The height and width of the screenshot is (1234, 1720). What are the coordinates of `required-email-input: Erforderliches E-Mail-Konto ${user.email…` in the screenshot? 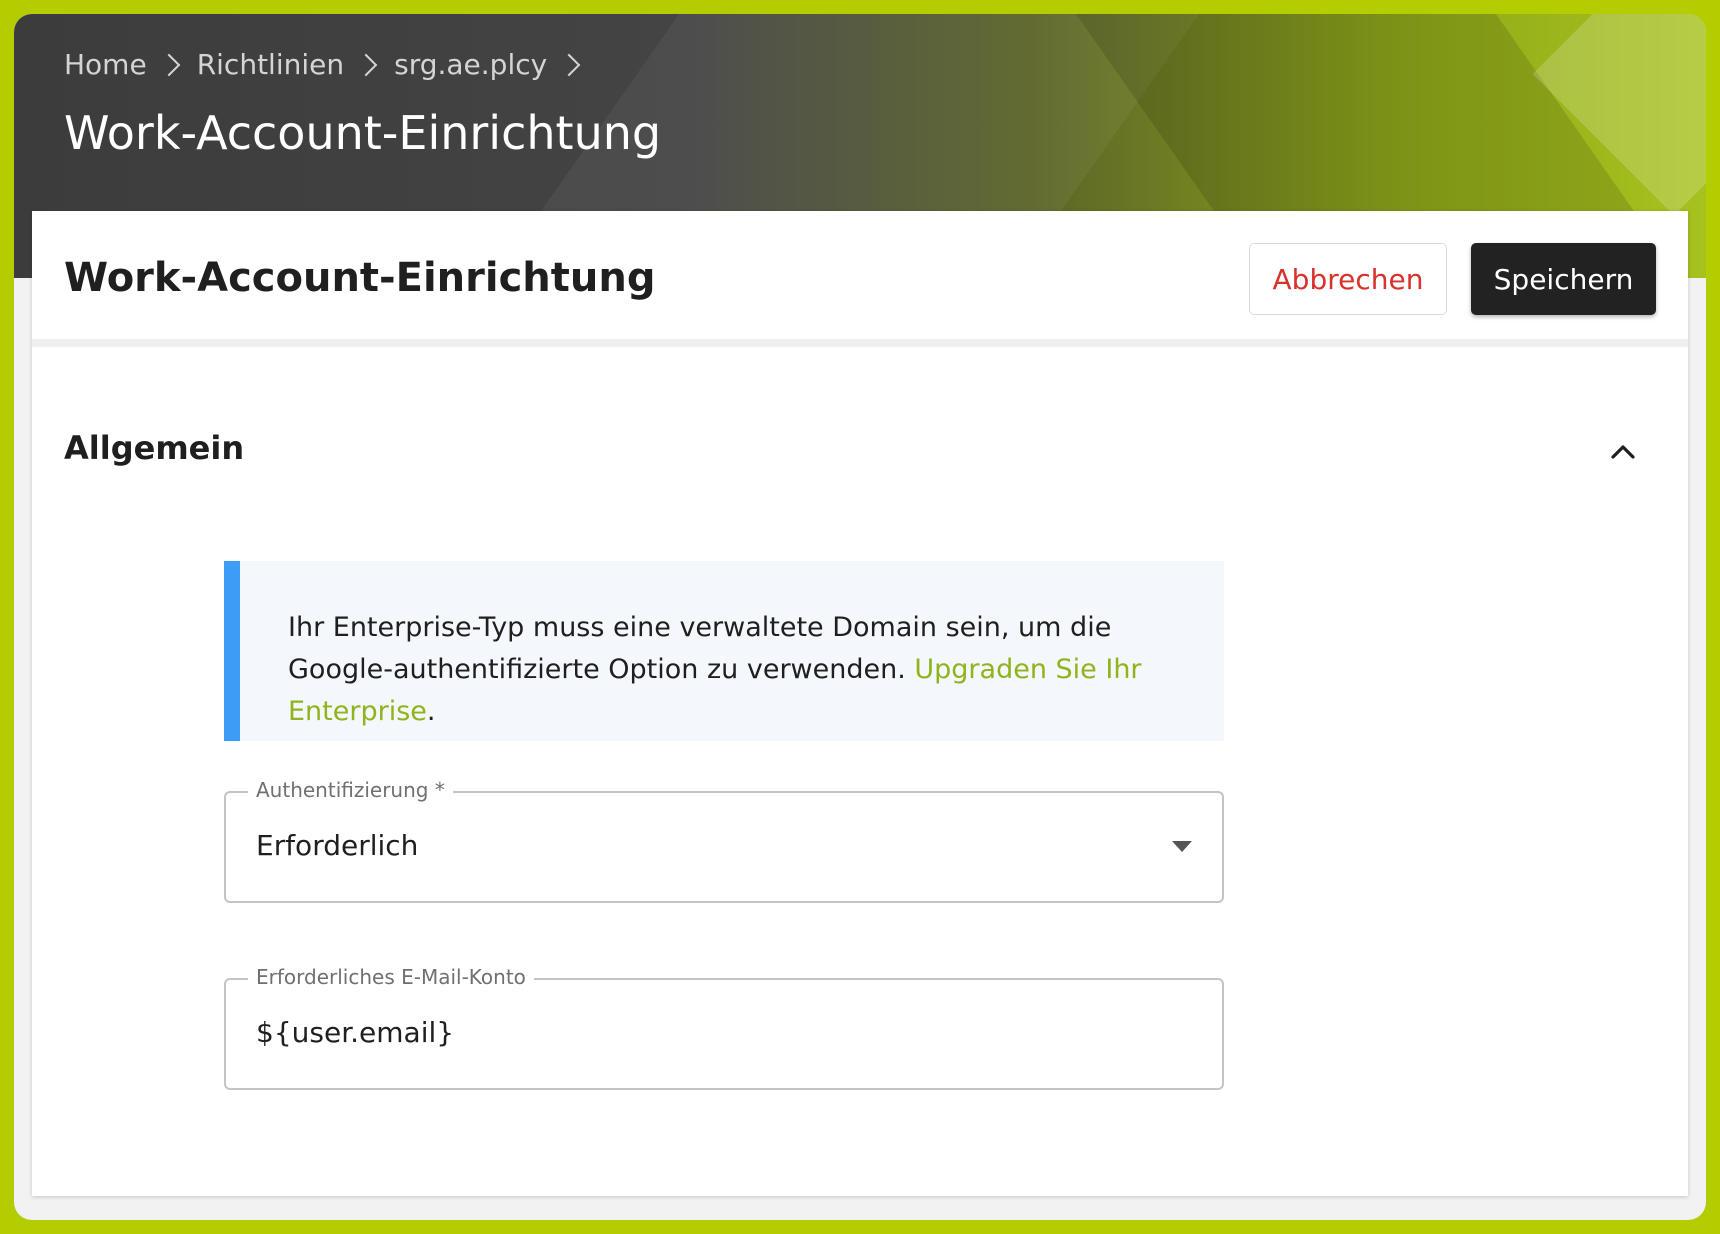 It's located at (724, 1027).